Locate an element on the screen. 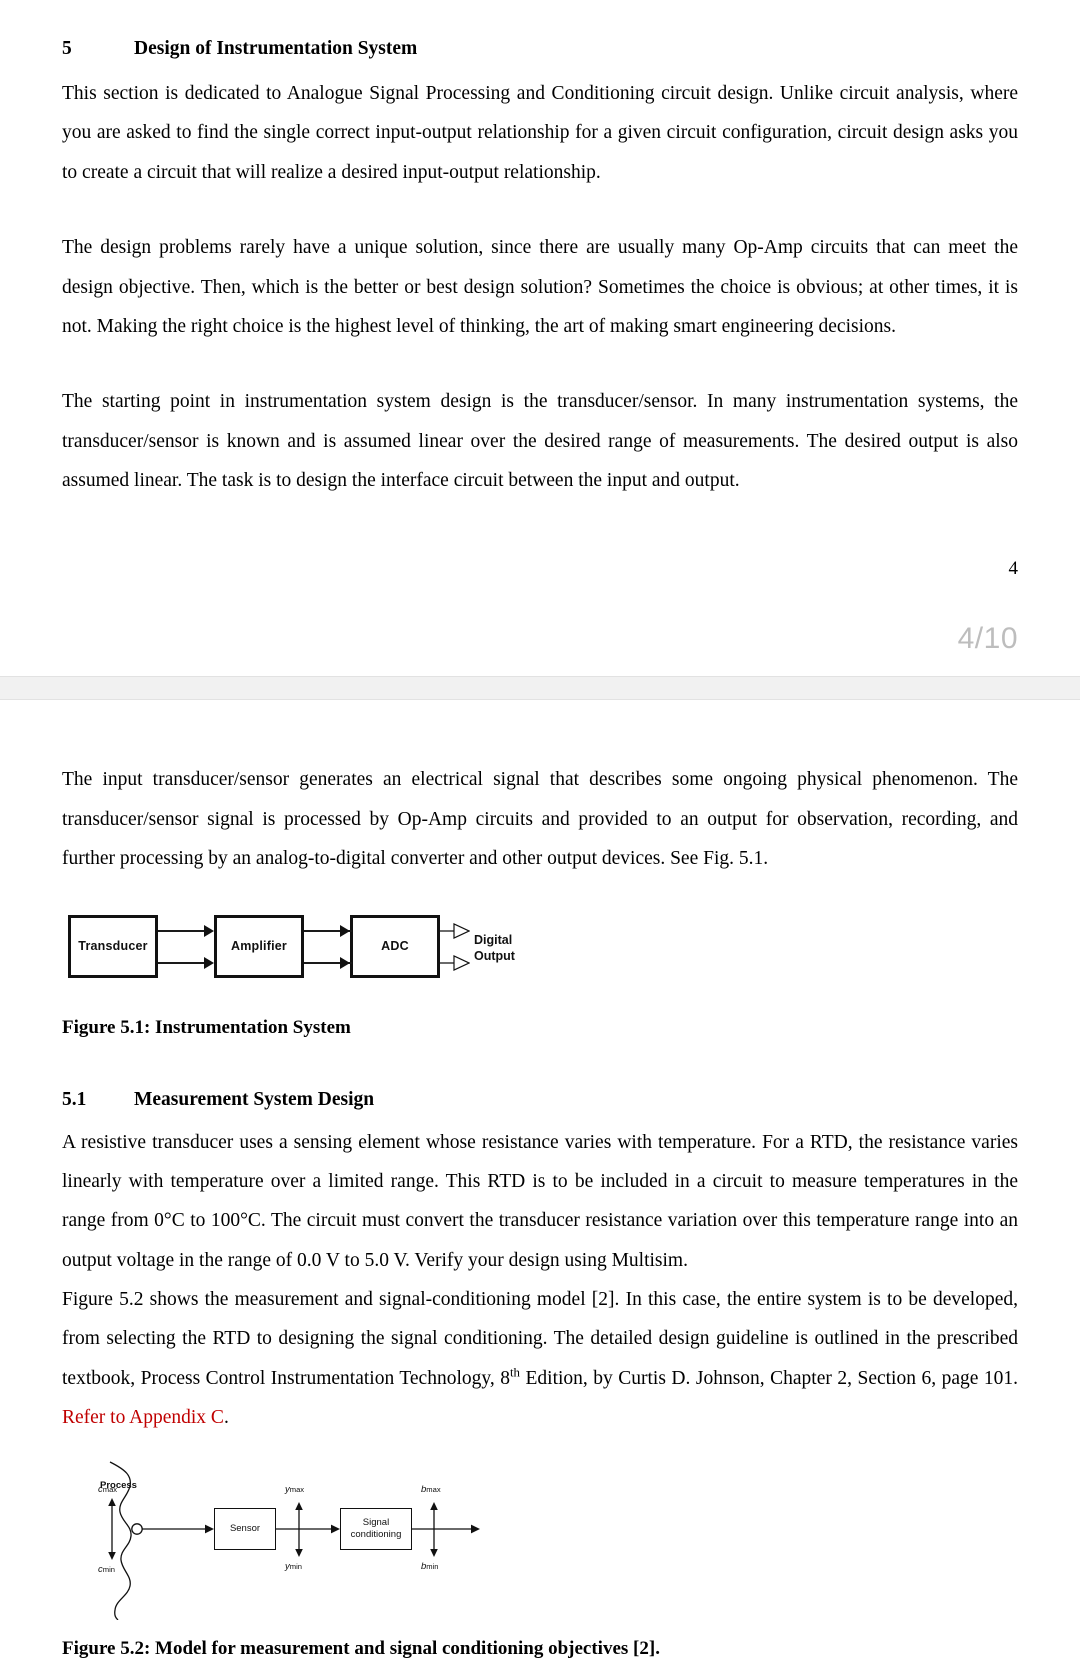 The height and width of the screenshot is (1680, 1080). figure-5-1-diagram: Transducer Amplifier ADC Digital Output is located at coordinates (303, 954).